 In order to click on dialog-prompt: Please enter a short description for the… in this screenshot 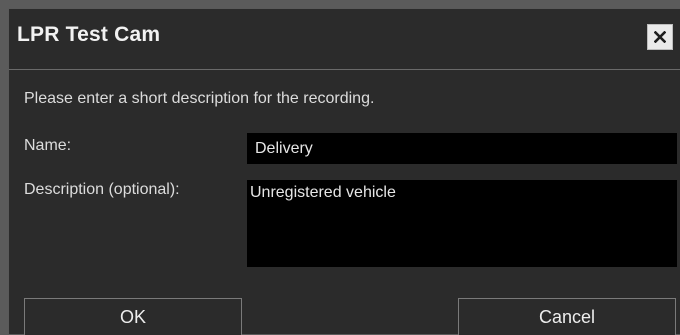, I will do `click(199, 98)`.